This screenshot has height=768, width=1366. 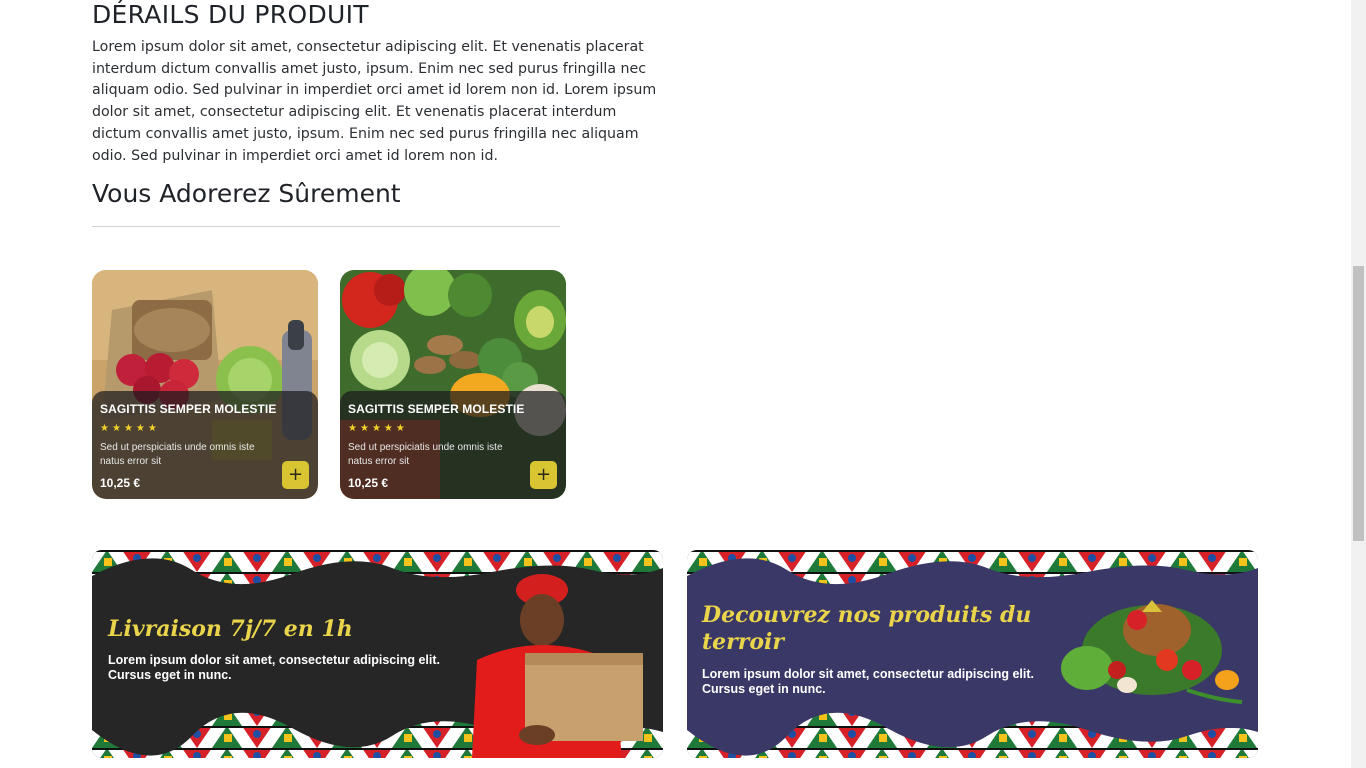 What do you see at coordinates (230, 14) in the screenshot?
I see `product-details-title: DÉRAILS DU PRODUIT` at bounding box center [230, 14].